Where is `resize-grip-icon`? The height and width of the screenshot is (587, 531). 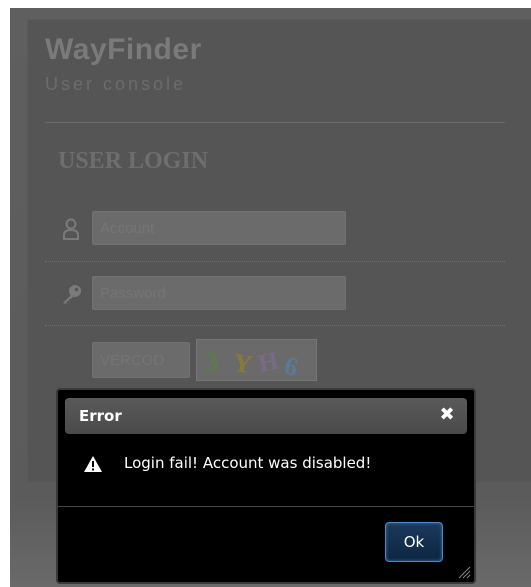
resize-grip-icon is located at coordinates (464, 572).